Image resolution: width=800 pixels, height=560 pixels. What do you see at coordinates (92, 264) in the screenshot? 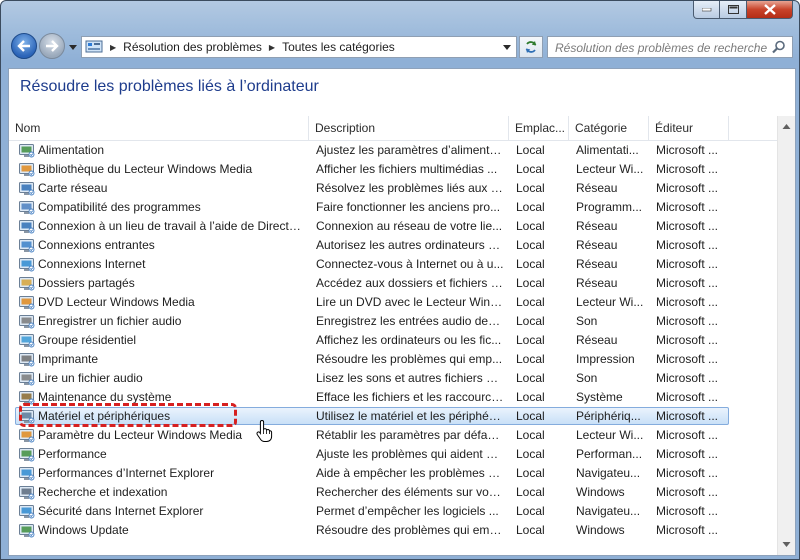
I see `item-name: Connexions Internet` at bounding box center [92, 264].